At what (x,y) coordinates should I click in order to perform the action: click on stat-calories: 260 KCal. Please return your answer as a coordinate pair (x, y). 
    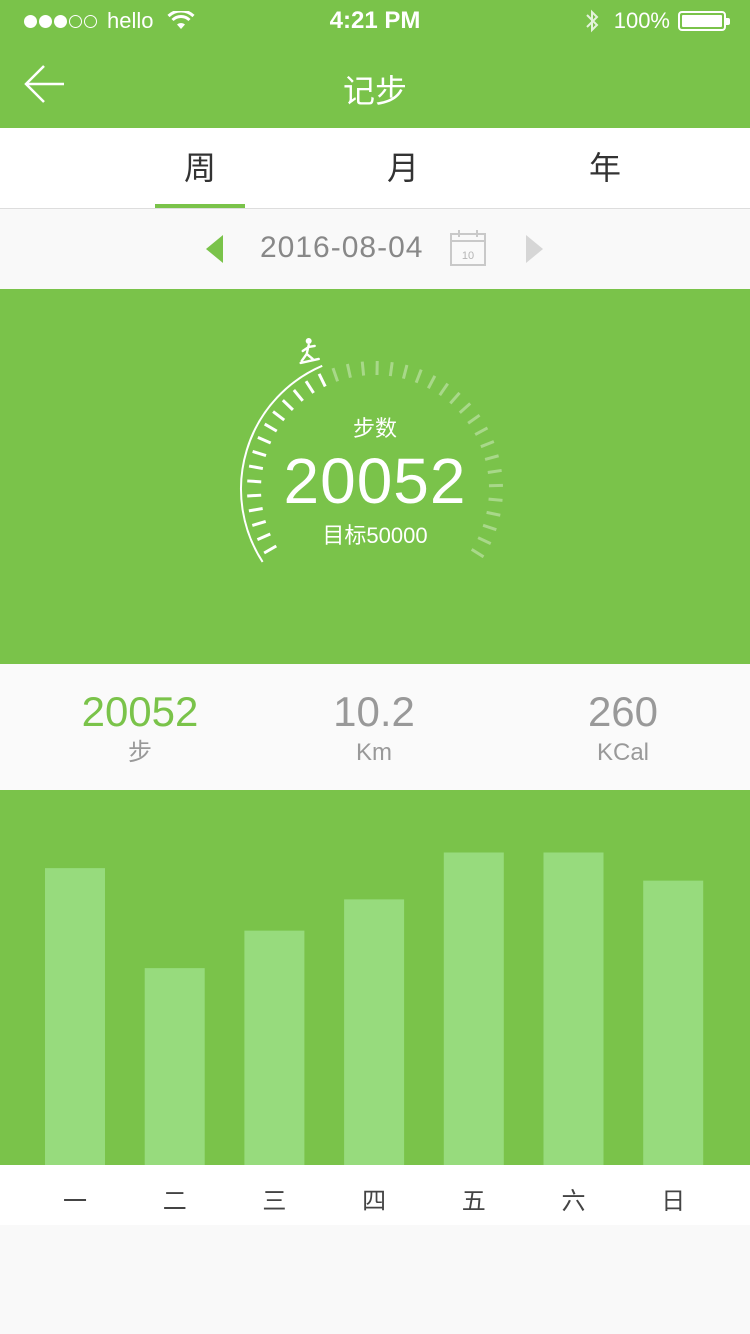
    Looking at the image, I should click on (623, 729).